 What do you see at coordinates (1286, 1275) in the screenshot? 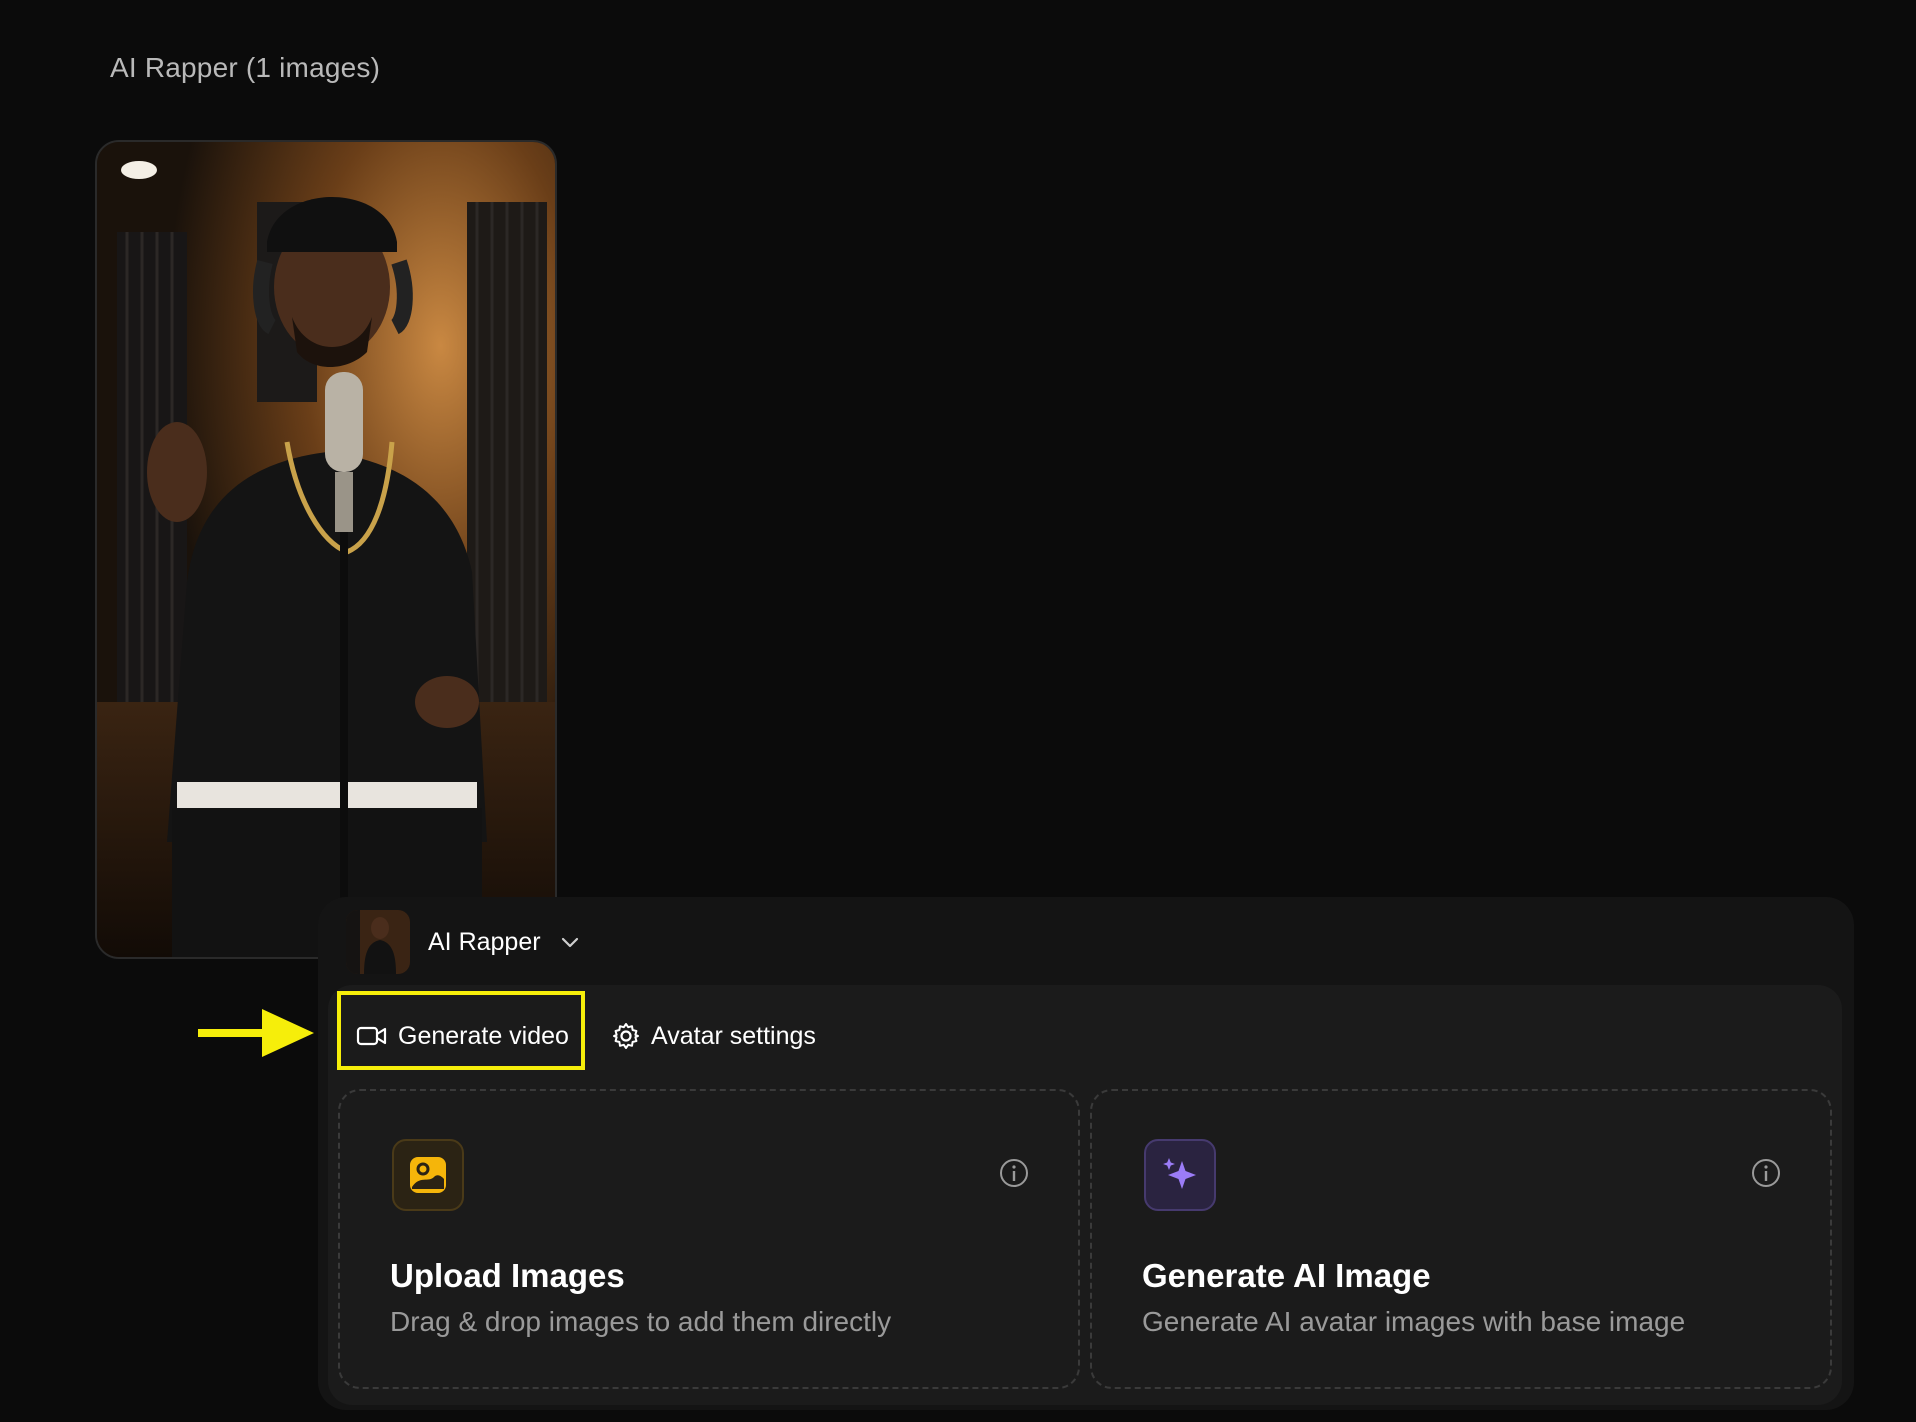
I see `generate-ai-image-title: Generate AI Image` at bounding box center [1286, 1275].